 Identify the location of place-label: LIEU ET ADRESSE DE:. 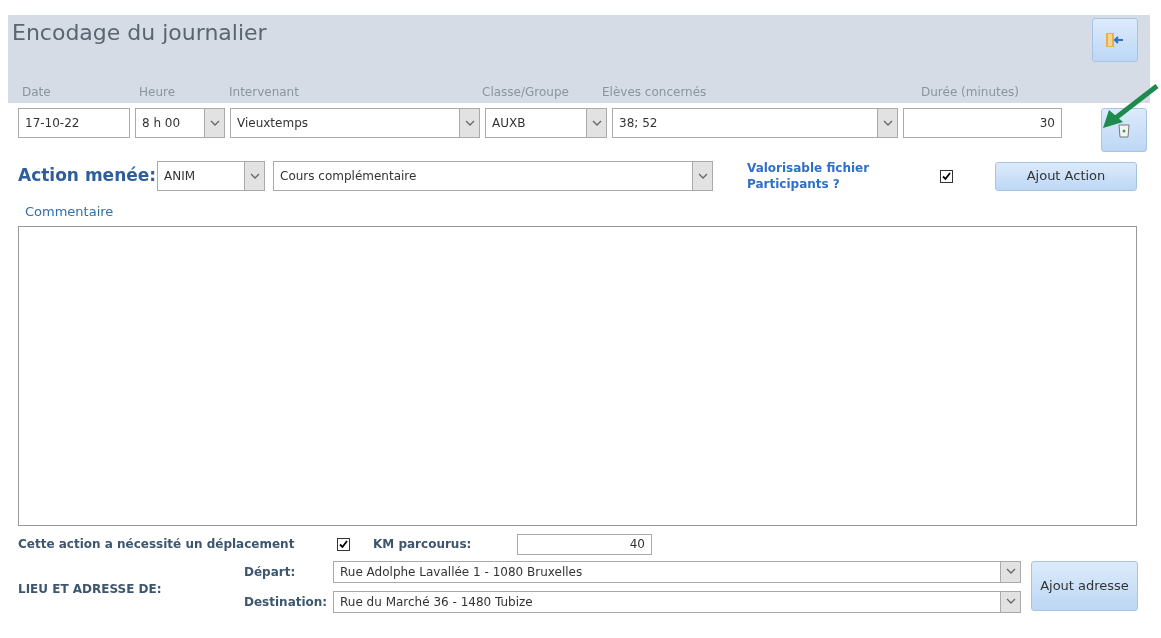
(90, 589).